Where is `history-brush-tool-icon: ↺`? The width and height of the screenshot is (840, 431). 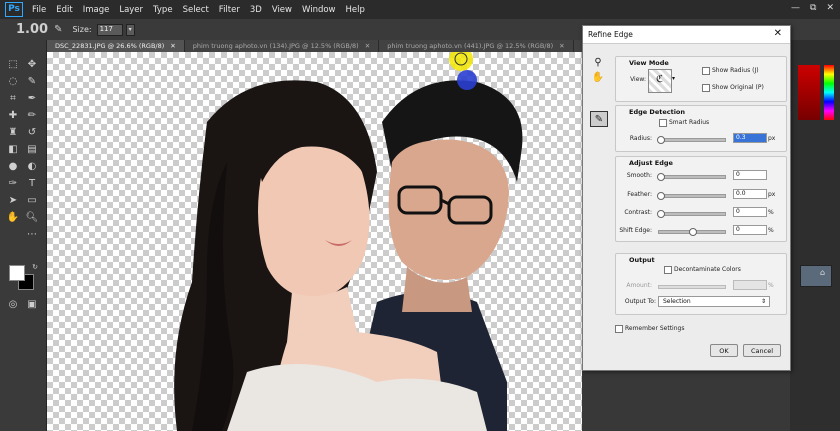 history-brush-tool-icon: ↺ is located at coordinates (32, 132).